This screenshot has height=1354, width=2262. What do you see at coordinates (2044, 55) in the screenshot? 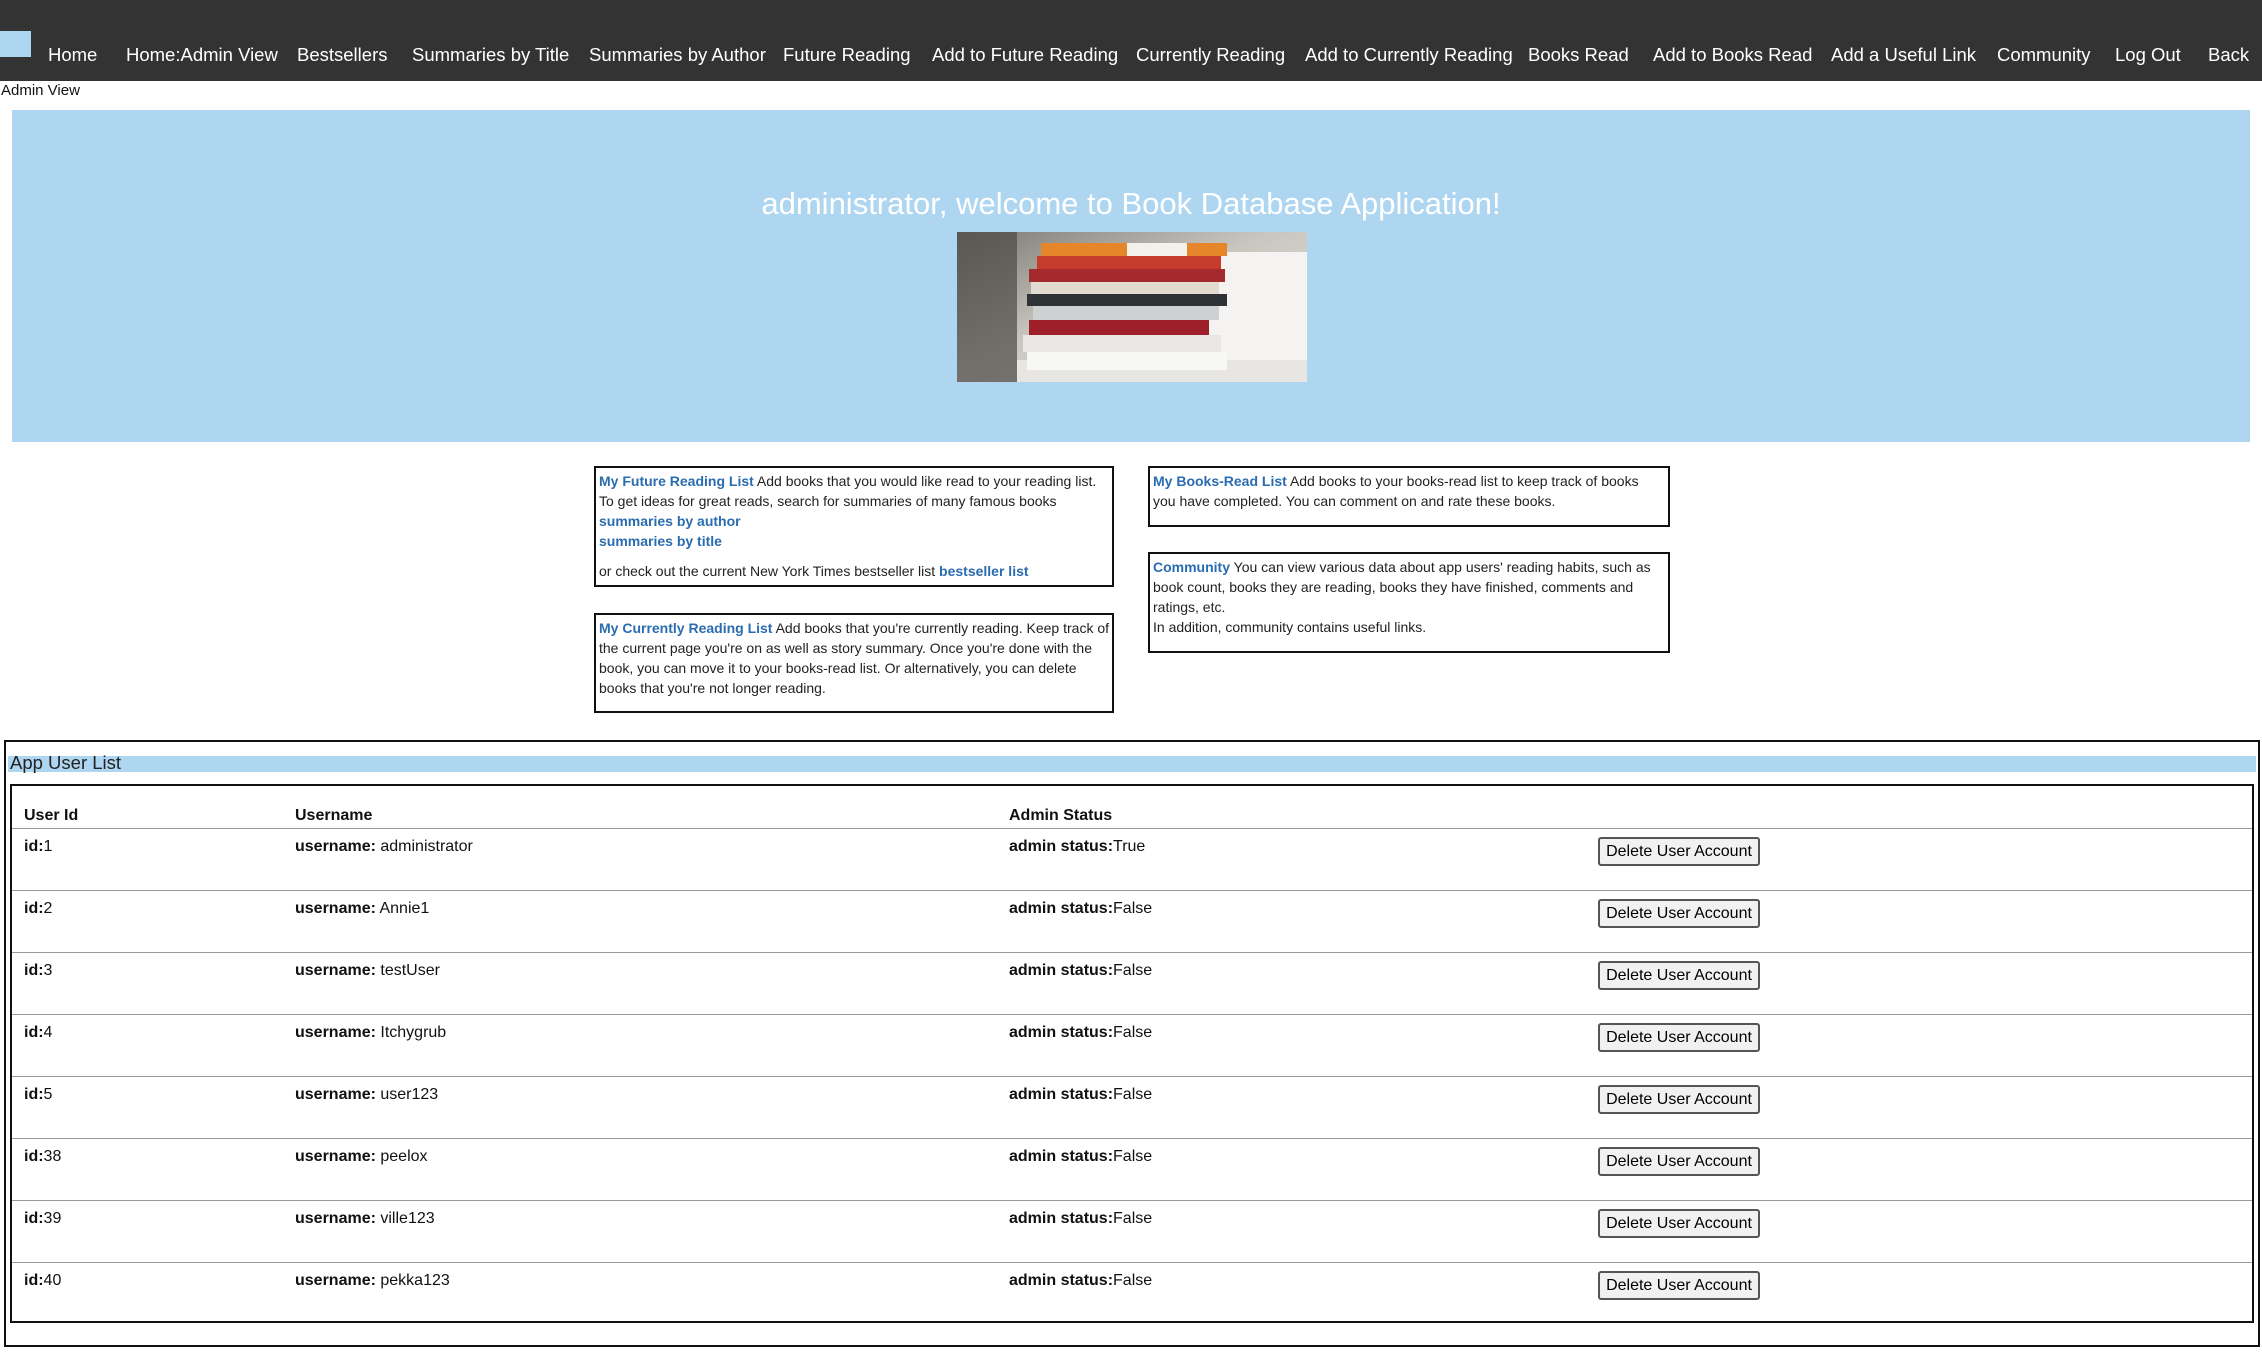
I see `nav-item-community: Community` at bounding box center [2044, 55].